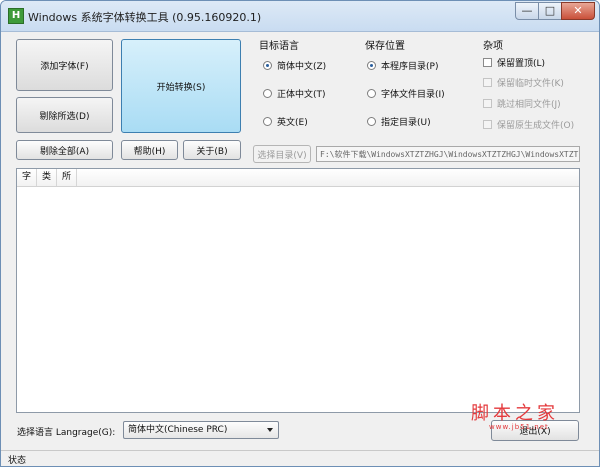 The image size is (600, 467). Describe the element at coordinates (493, 46) in the screenshot. I see `misc-title: 杂项` at that location.